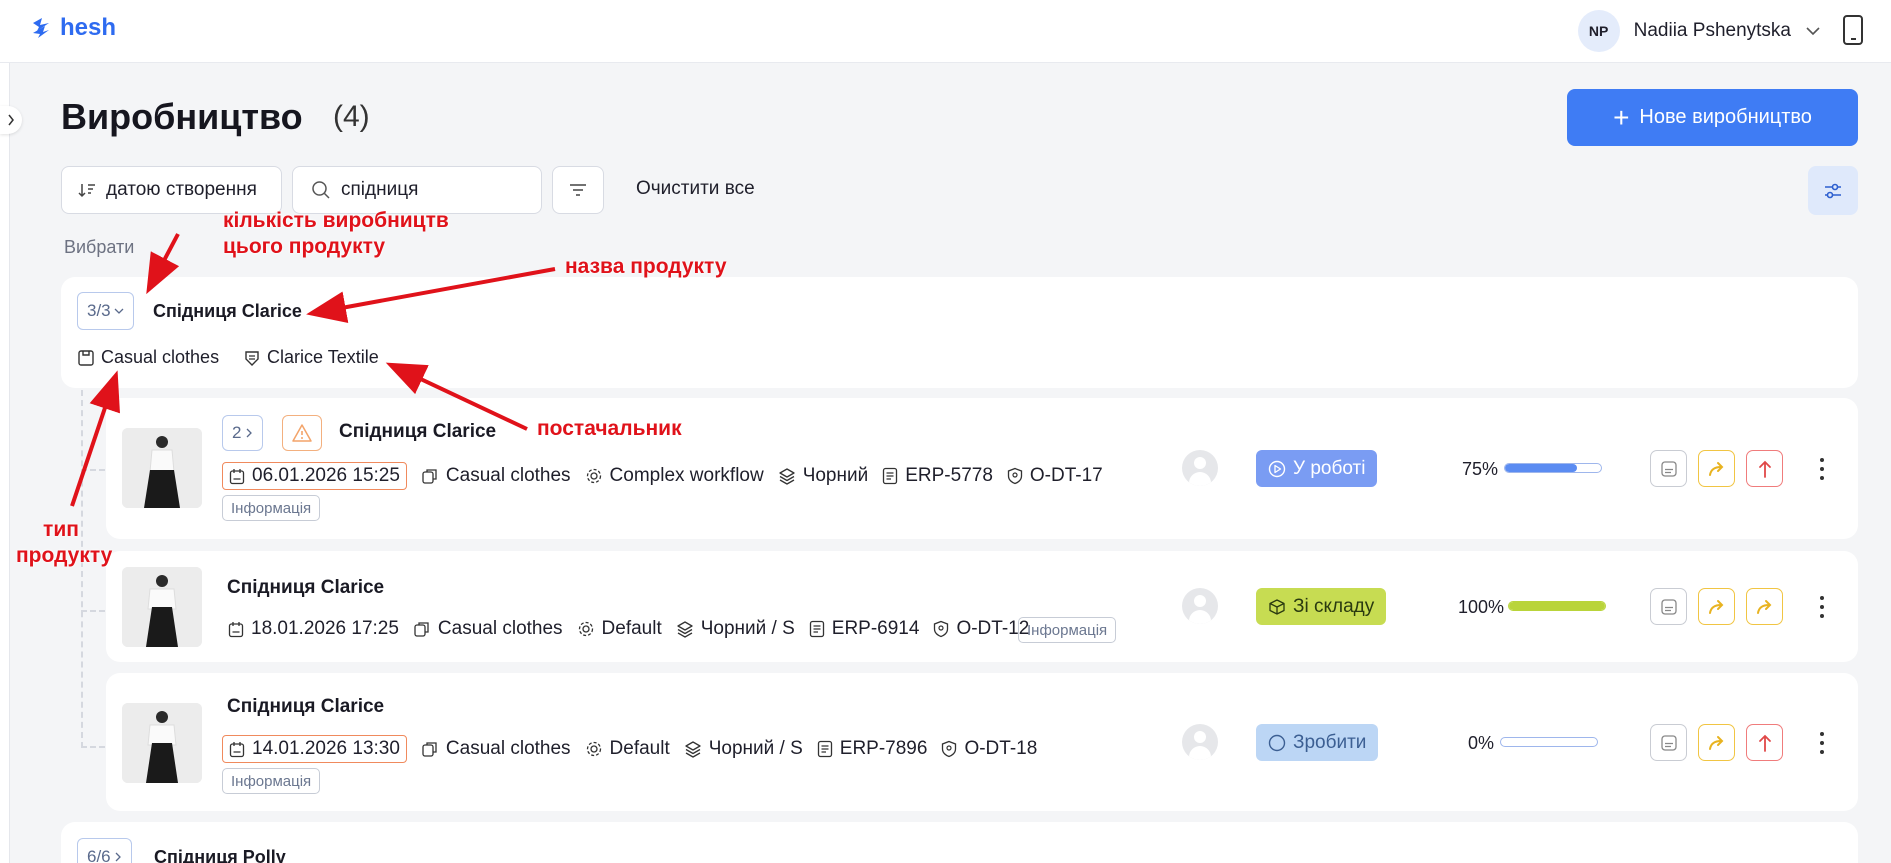 This screenshot has height=863, width=1891. I want to click on annotation-count: кількість виробництв цього продукту, so click(336, 233).